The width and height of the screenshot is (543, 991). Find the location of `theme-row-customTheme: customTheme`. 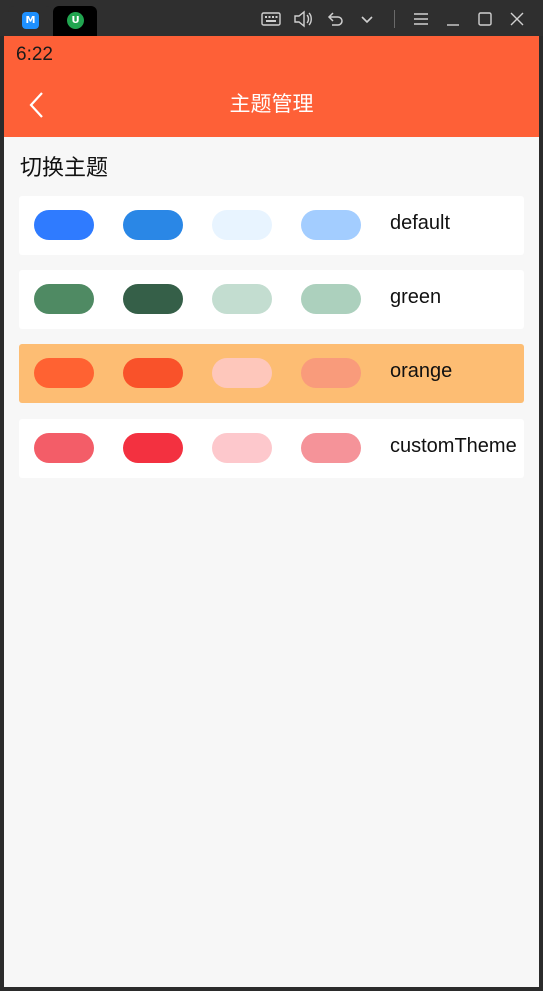

theme-row-customTheme: customTheme is located at coordinates (271, 448).